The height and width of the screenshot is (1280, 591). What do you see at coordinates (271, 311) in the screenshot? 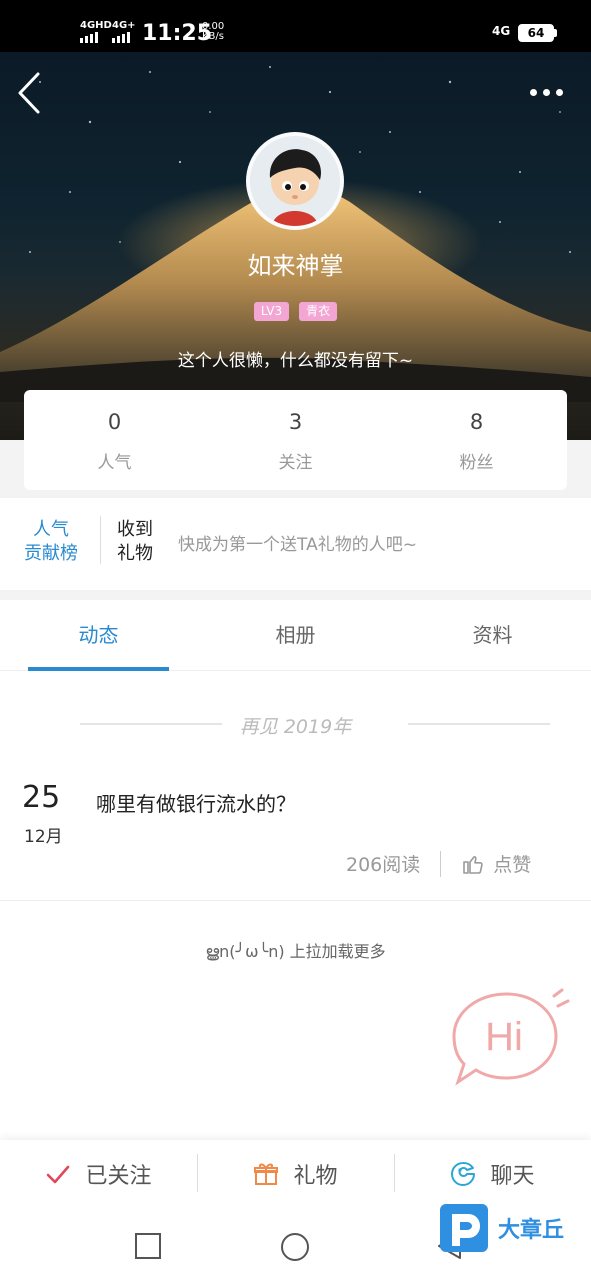
I see `level-badge: LV3` at bounding box center [271, 311].